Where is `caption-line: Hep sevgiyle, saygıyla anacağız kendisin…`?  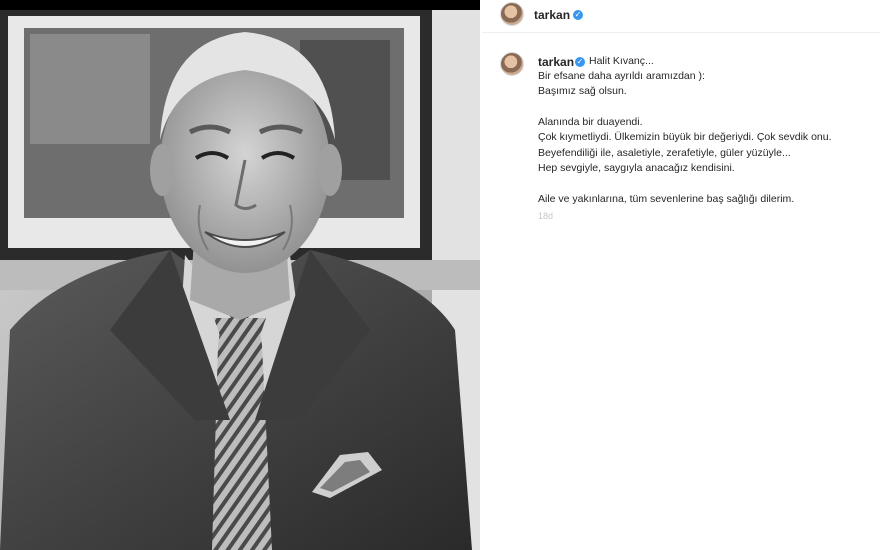
caption-line: Hep sevgiyle, saygıyla anacağız kendisin… is located at coordinates (636, 168).